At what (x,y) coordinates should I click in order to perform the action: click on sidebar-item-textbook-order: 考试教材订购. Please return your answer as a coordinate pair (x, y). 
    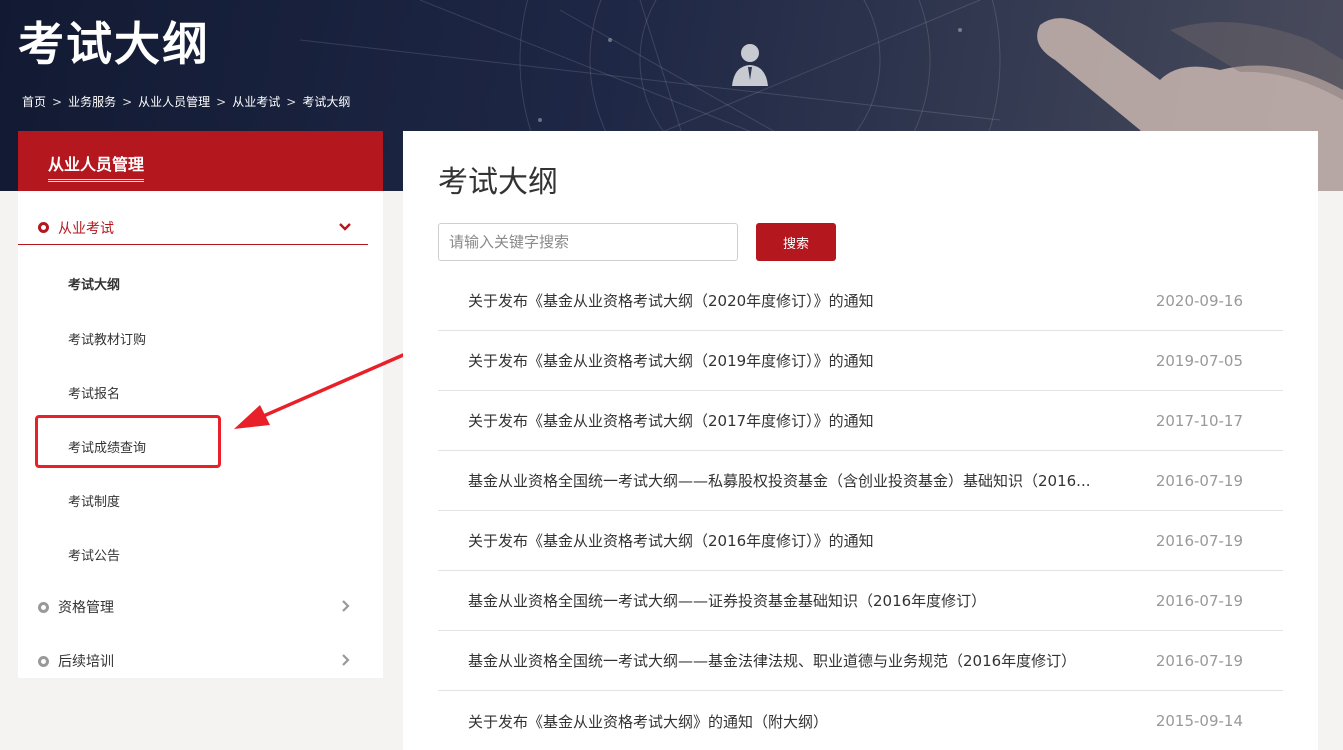
    Looking at the image, I should click on (107, 338).